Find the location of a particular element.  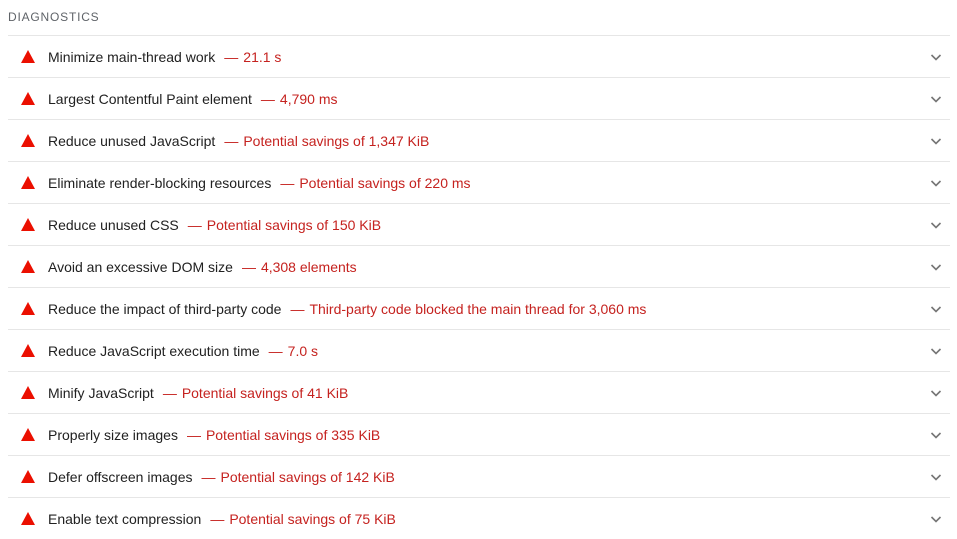

section-title: DIAGNOSTICS is located at coordinates (54, 17).